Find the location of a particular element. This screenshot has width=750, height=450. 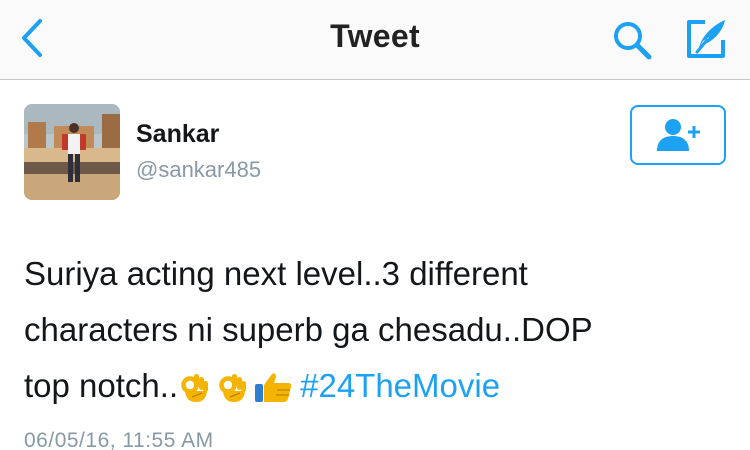

tweet-line: characters ni superb ga chesadu..DOP is located at coordinates (308, 329).